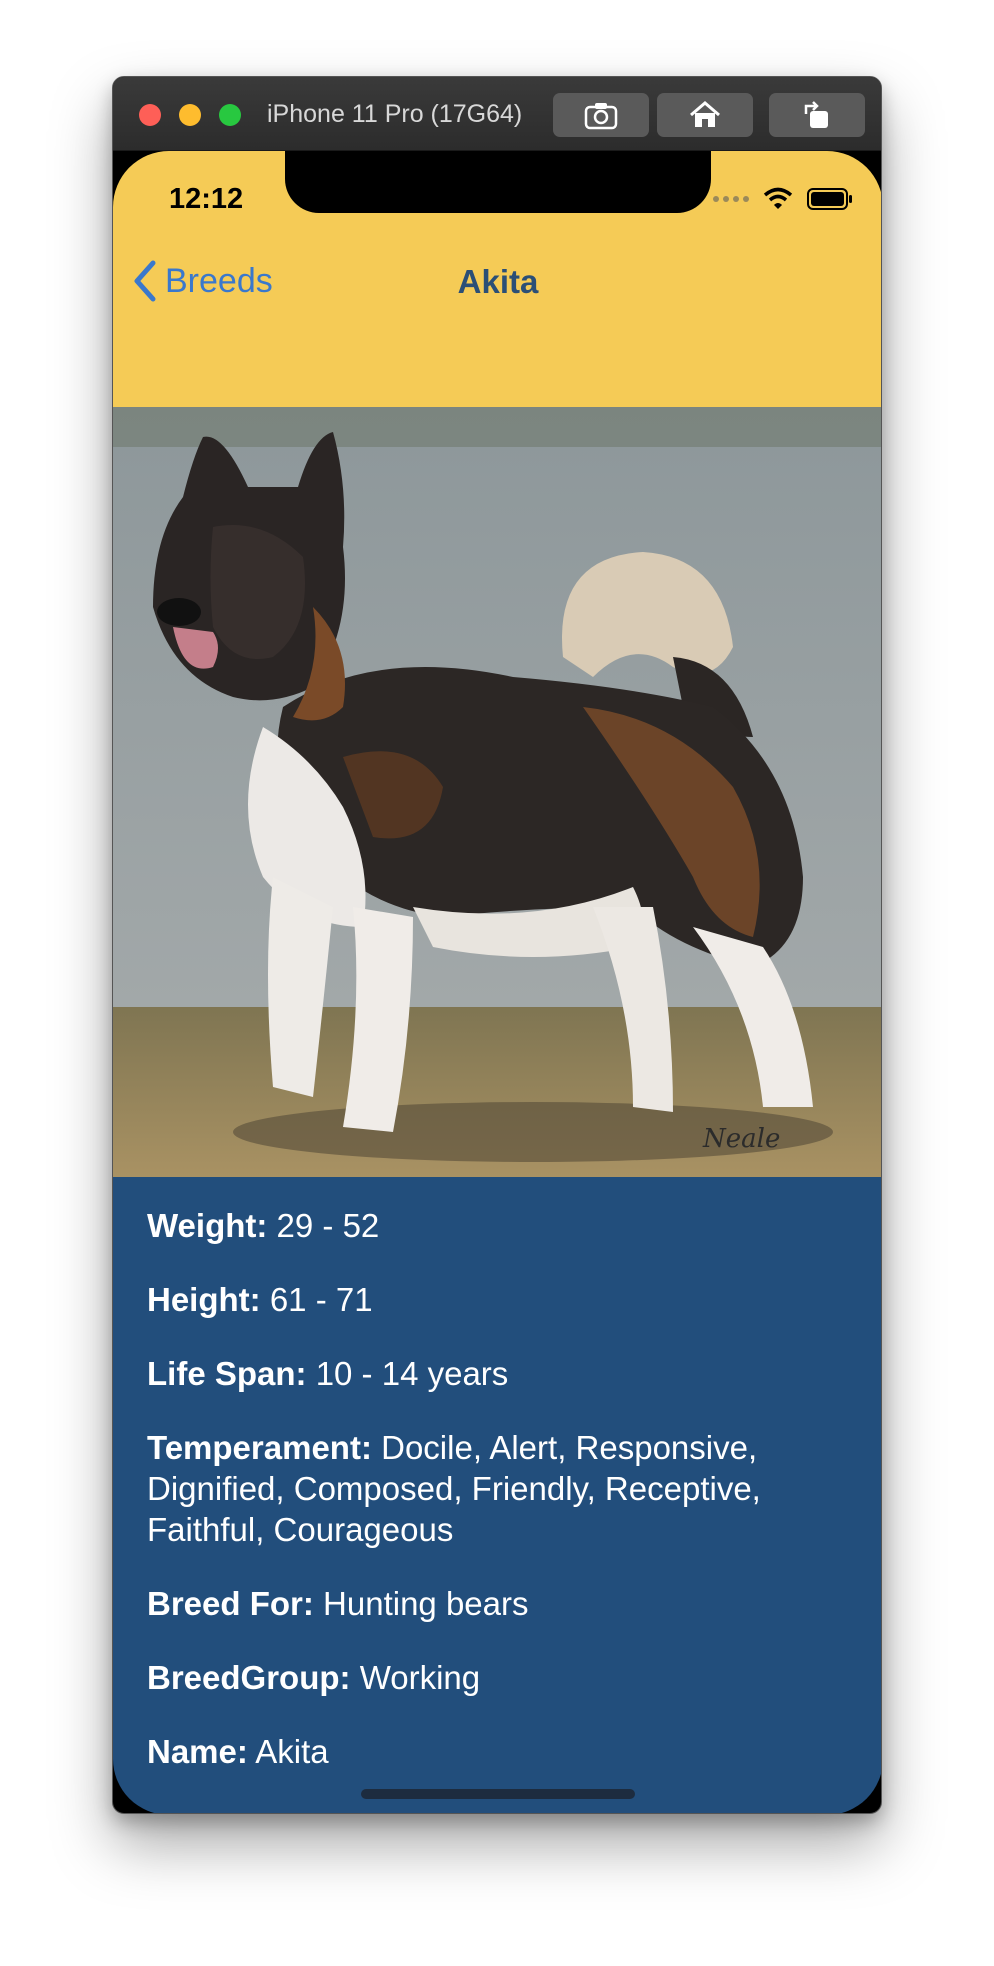 The width and height of the screenshot is (994, 1966). Describe the element at coordinates (395, 114) in the screenshot. I see `window-title: iPhone 11 Pro (17G64)` at that location.